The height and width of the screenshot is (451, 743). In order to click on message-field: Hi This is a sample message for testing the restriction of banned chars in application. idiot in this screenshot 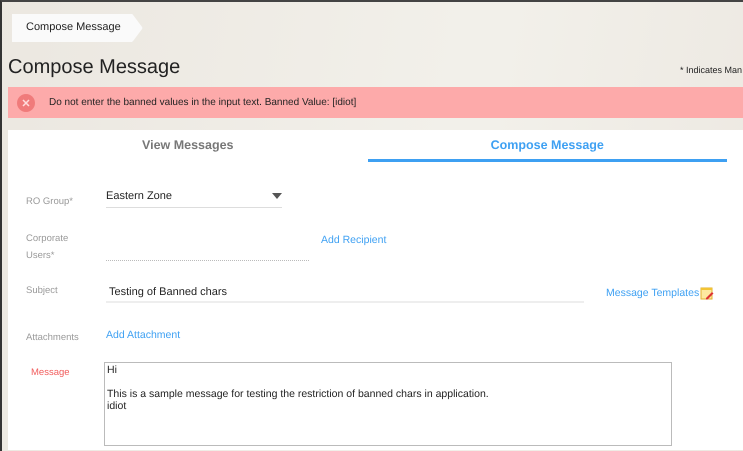, I will do `click(388, 404)`.